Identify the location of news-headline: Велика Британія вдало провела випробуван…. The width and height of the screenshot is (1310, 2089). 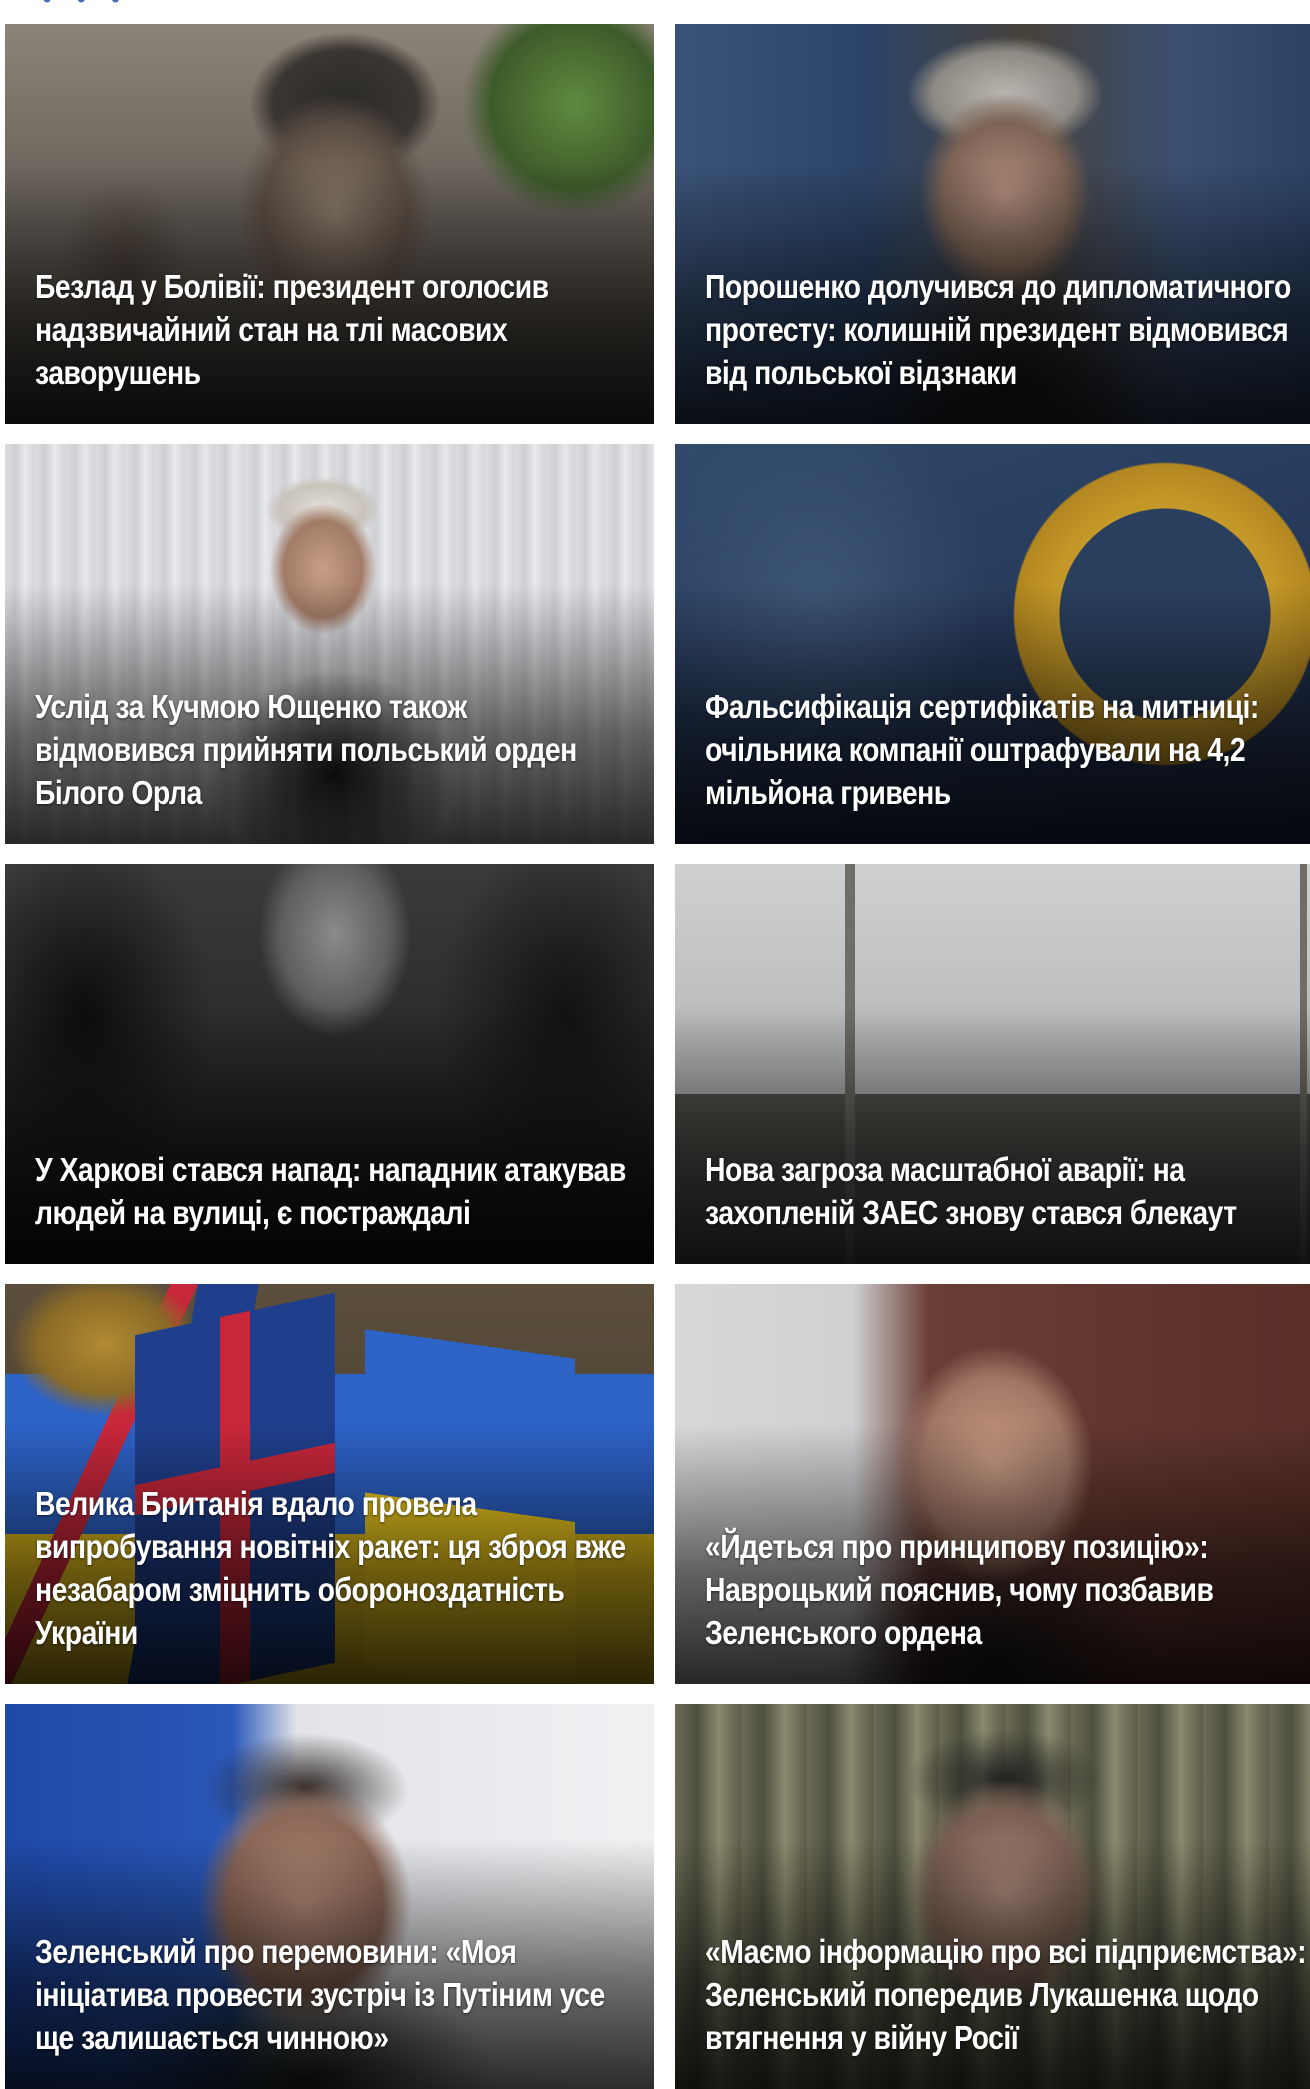
(331, 1568).